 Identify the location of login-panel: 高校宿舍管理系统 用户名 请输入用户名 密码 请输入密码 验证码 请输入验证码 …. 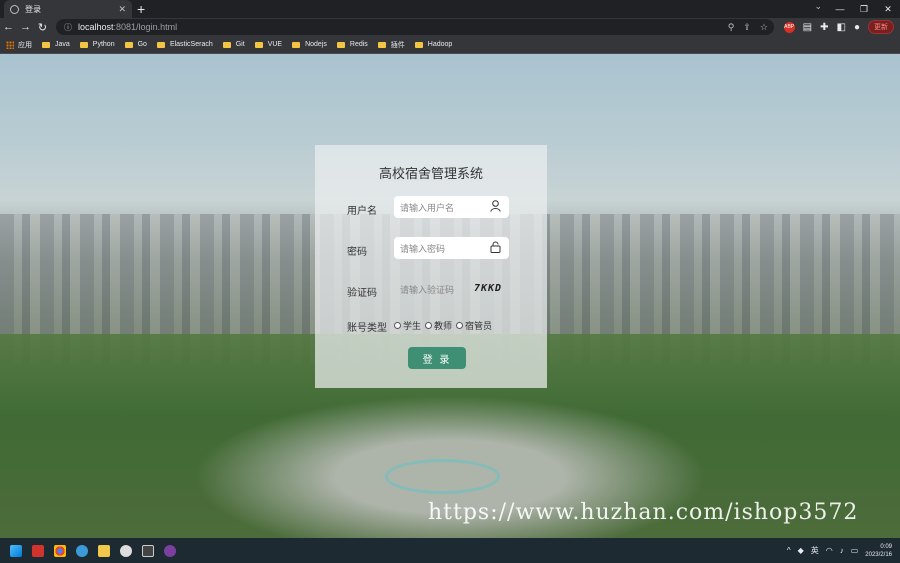
(431, 266).